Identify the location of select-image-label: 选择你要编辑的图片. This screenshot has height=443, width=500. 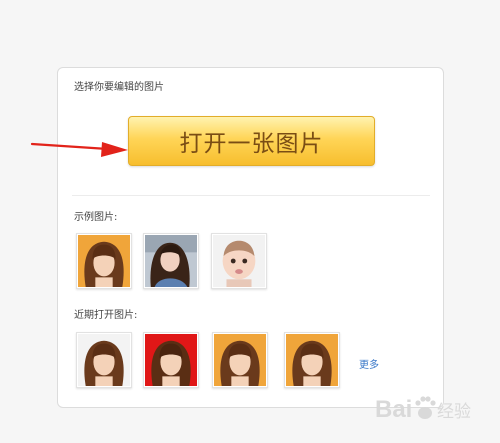
(119, 87).